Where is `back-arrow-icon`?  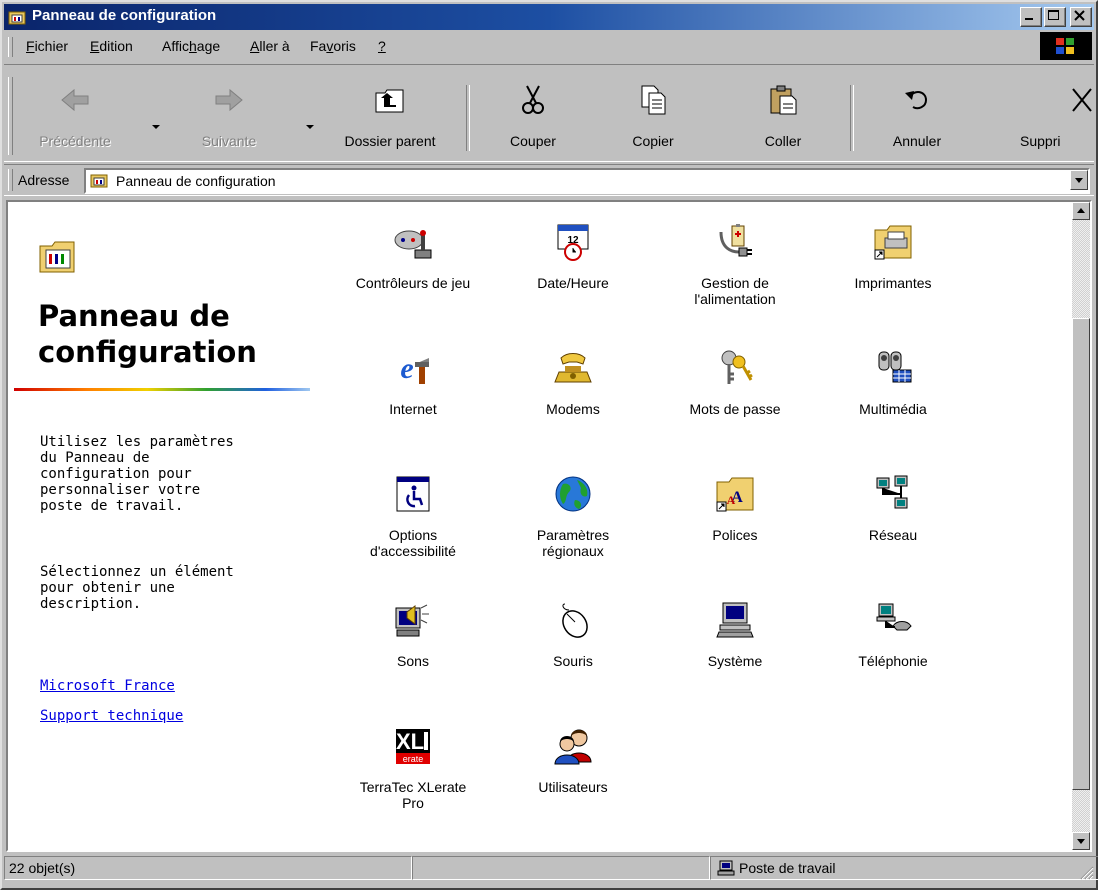 back-arrow-icon is located at coordinates (75, 100).